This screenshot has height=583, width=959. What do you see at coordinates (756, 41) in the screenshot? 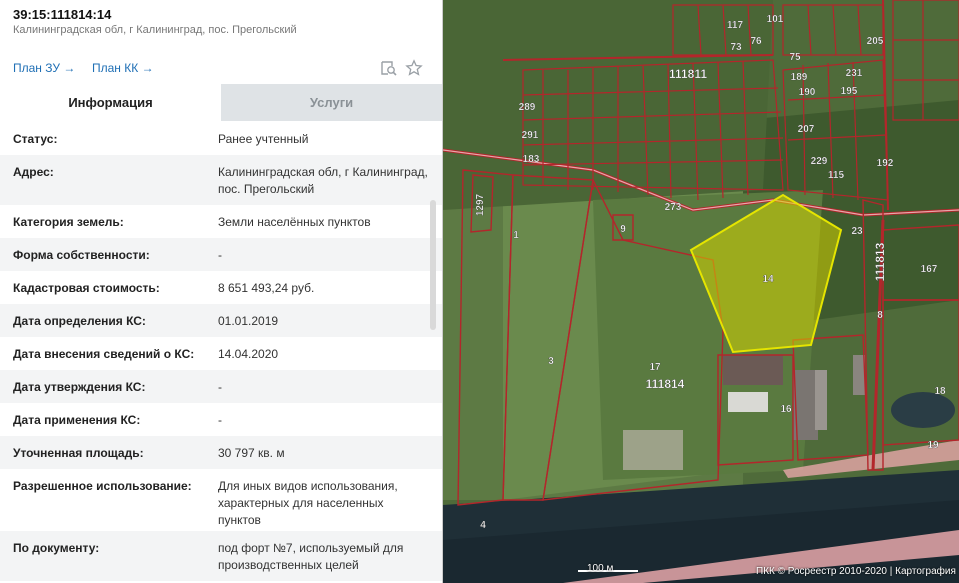
I see `parcel-label-76: 76` at bounding box center [756, 41].